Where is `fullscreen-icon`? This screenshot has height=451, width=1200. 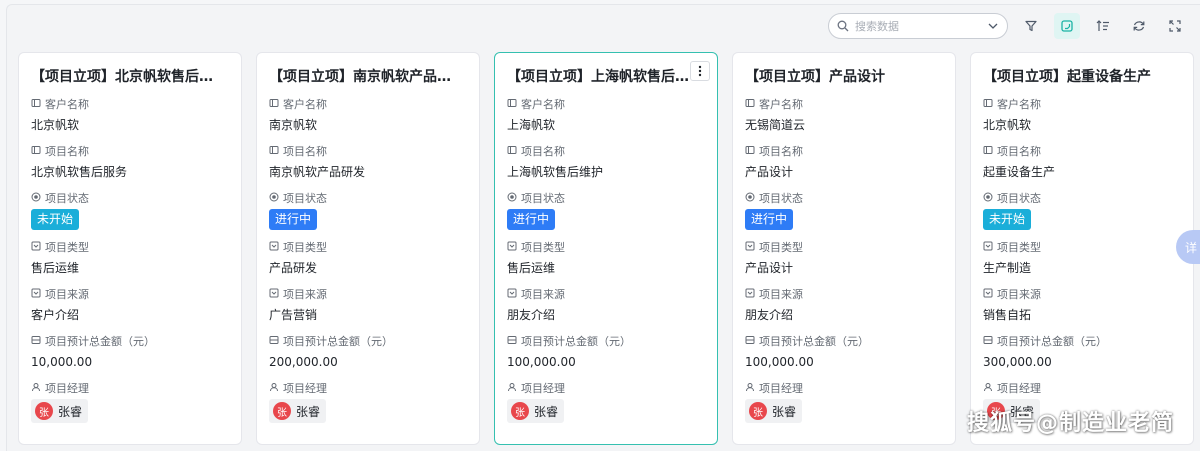
fullscreen-icon is located at coordinates (1175, 26).